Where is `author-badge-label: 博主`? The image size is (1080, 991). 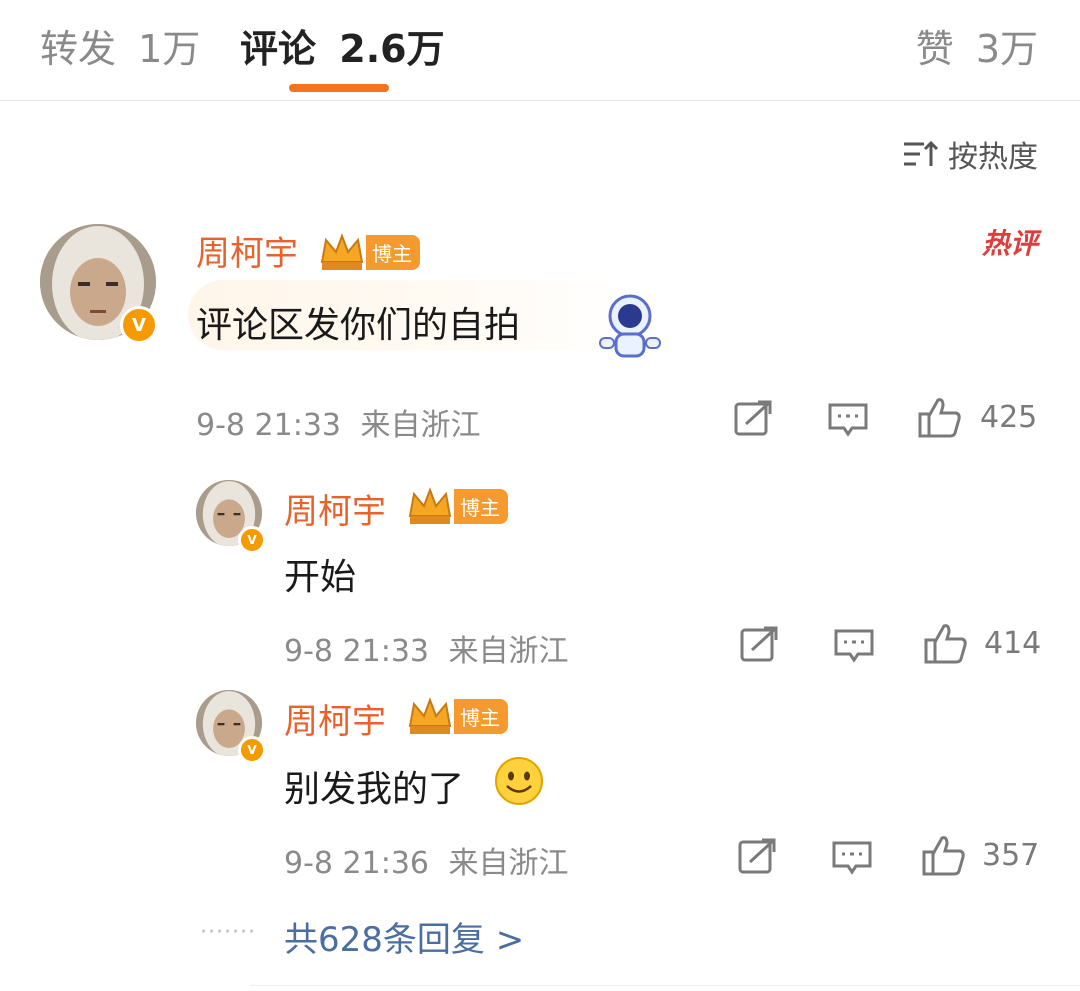 author-badge-label: 博主 is located at coordinates (393, 252).